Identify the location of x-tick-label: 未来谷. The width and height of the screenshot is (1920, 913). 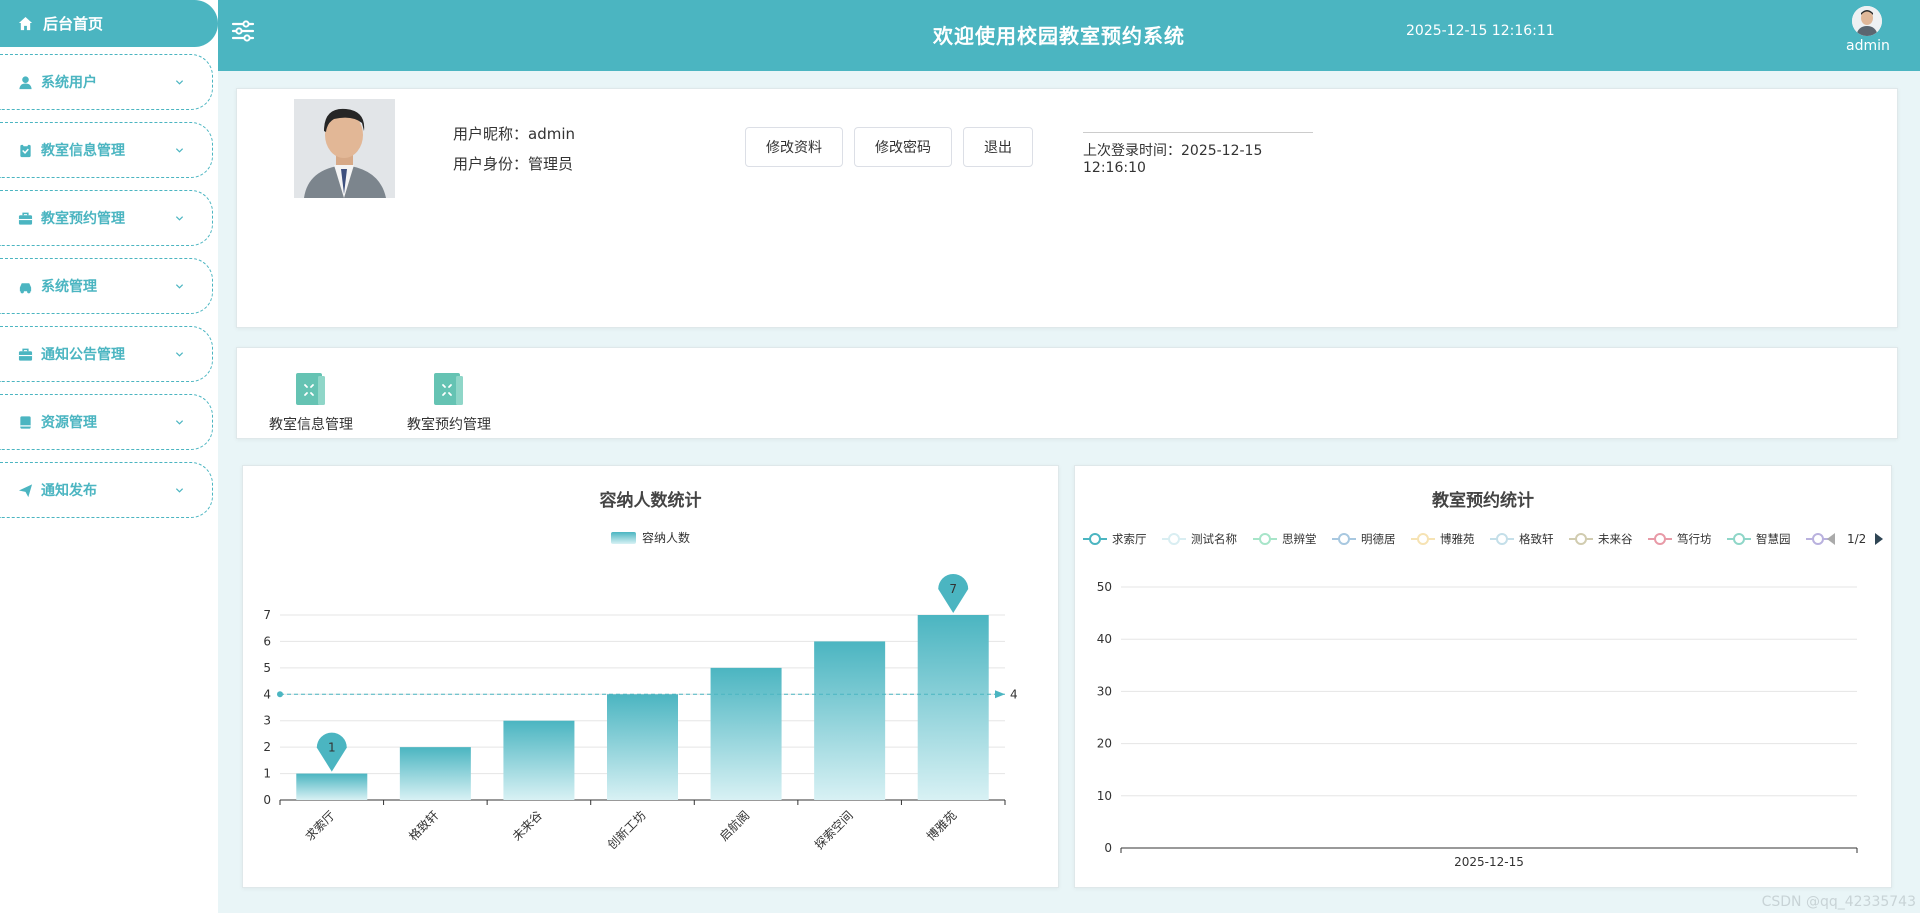
(527, 825).